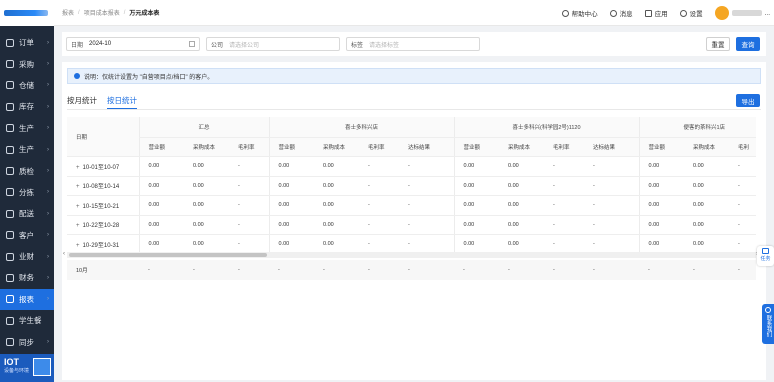 This screenshot has height=382, width=774. What do you see at coordinates (621, 13) in the screenshot?
I see `messages-button: 消息` at bounding box center [621, 13].